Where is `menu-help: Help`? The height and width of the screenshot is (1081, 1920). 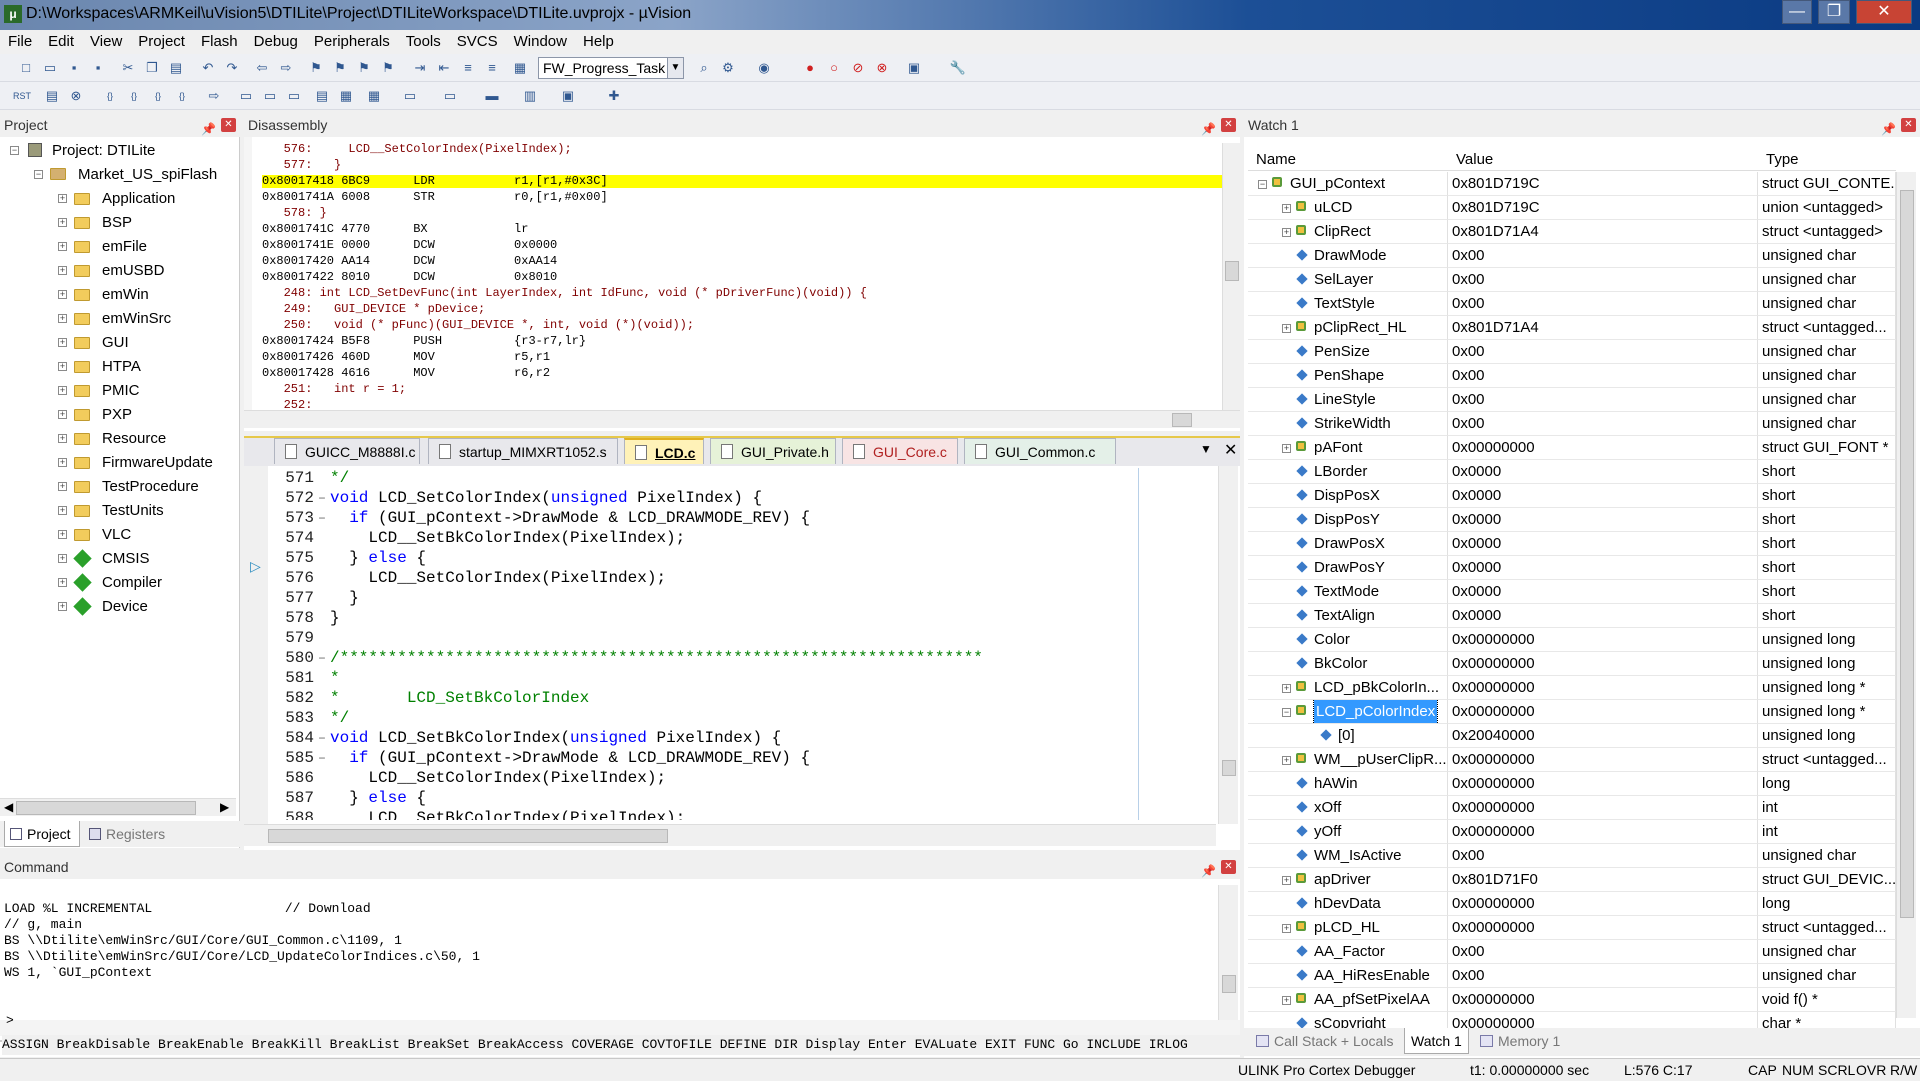
menu-help: Help is located at coordinates (598, 40).